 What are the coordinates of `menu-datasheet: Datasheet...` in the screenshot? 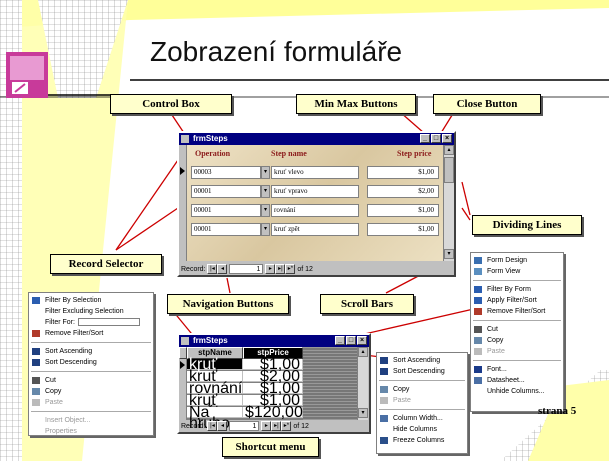 It's located at (517, 380).